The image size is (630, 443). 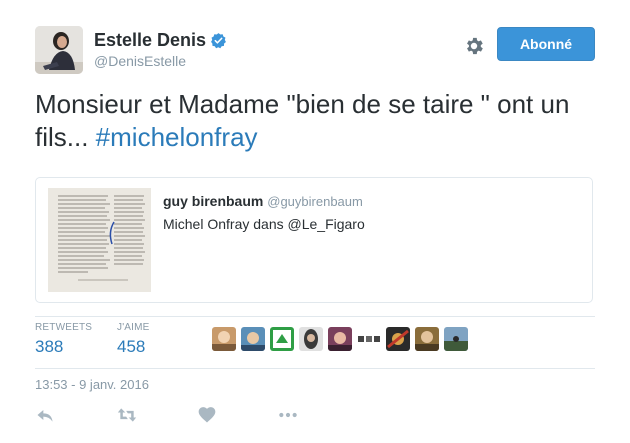 I want to click on quoted-tweet-author: guy birenbaum @guybirenbaum, so click(x=263, y=201).